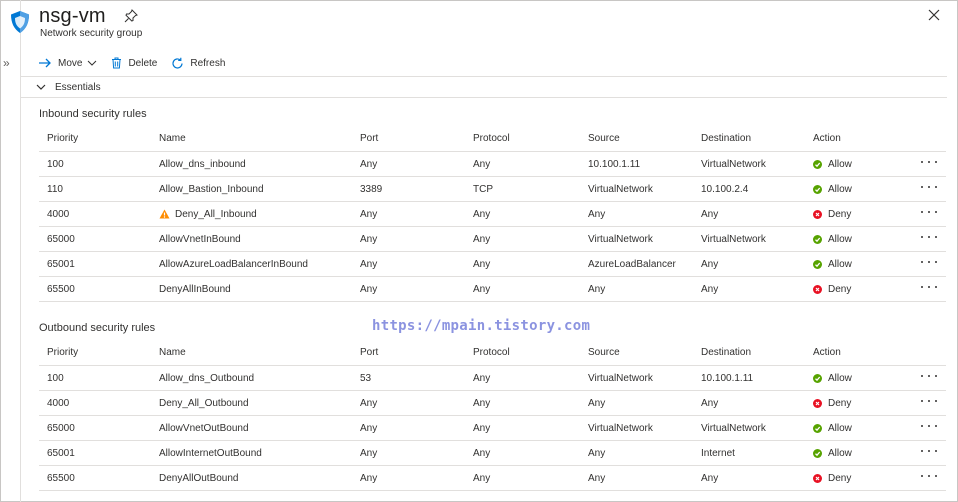 The image size is (958, 502). I want to click on cell-name: Allow_Bastion_Inbound, so click(211, 189).